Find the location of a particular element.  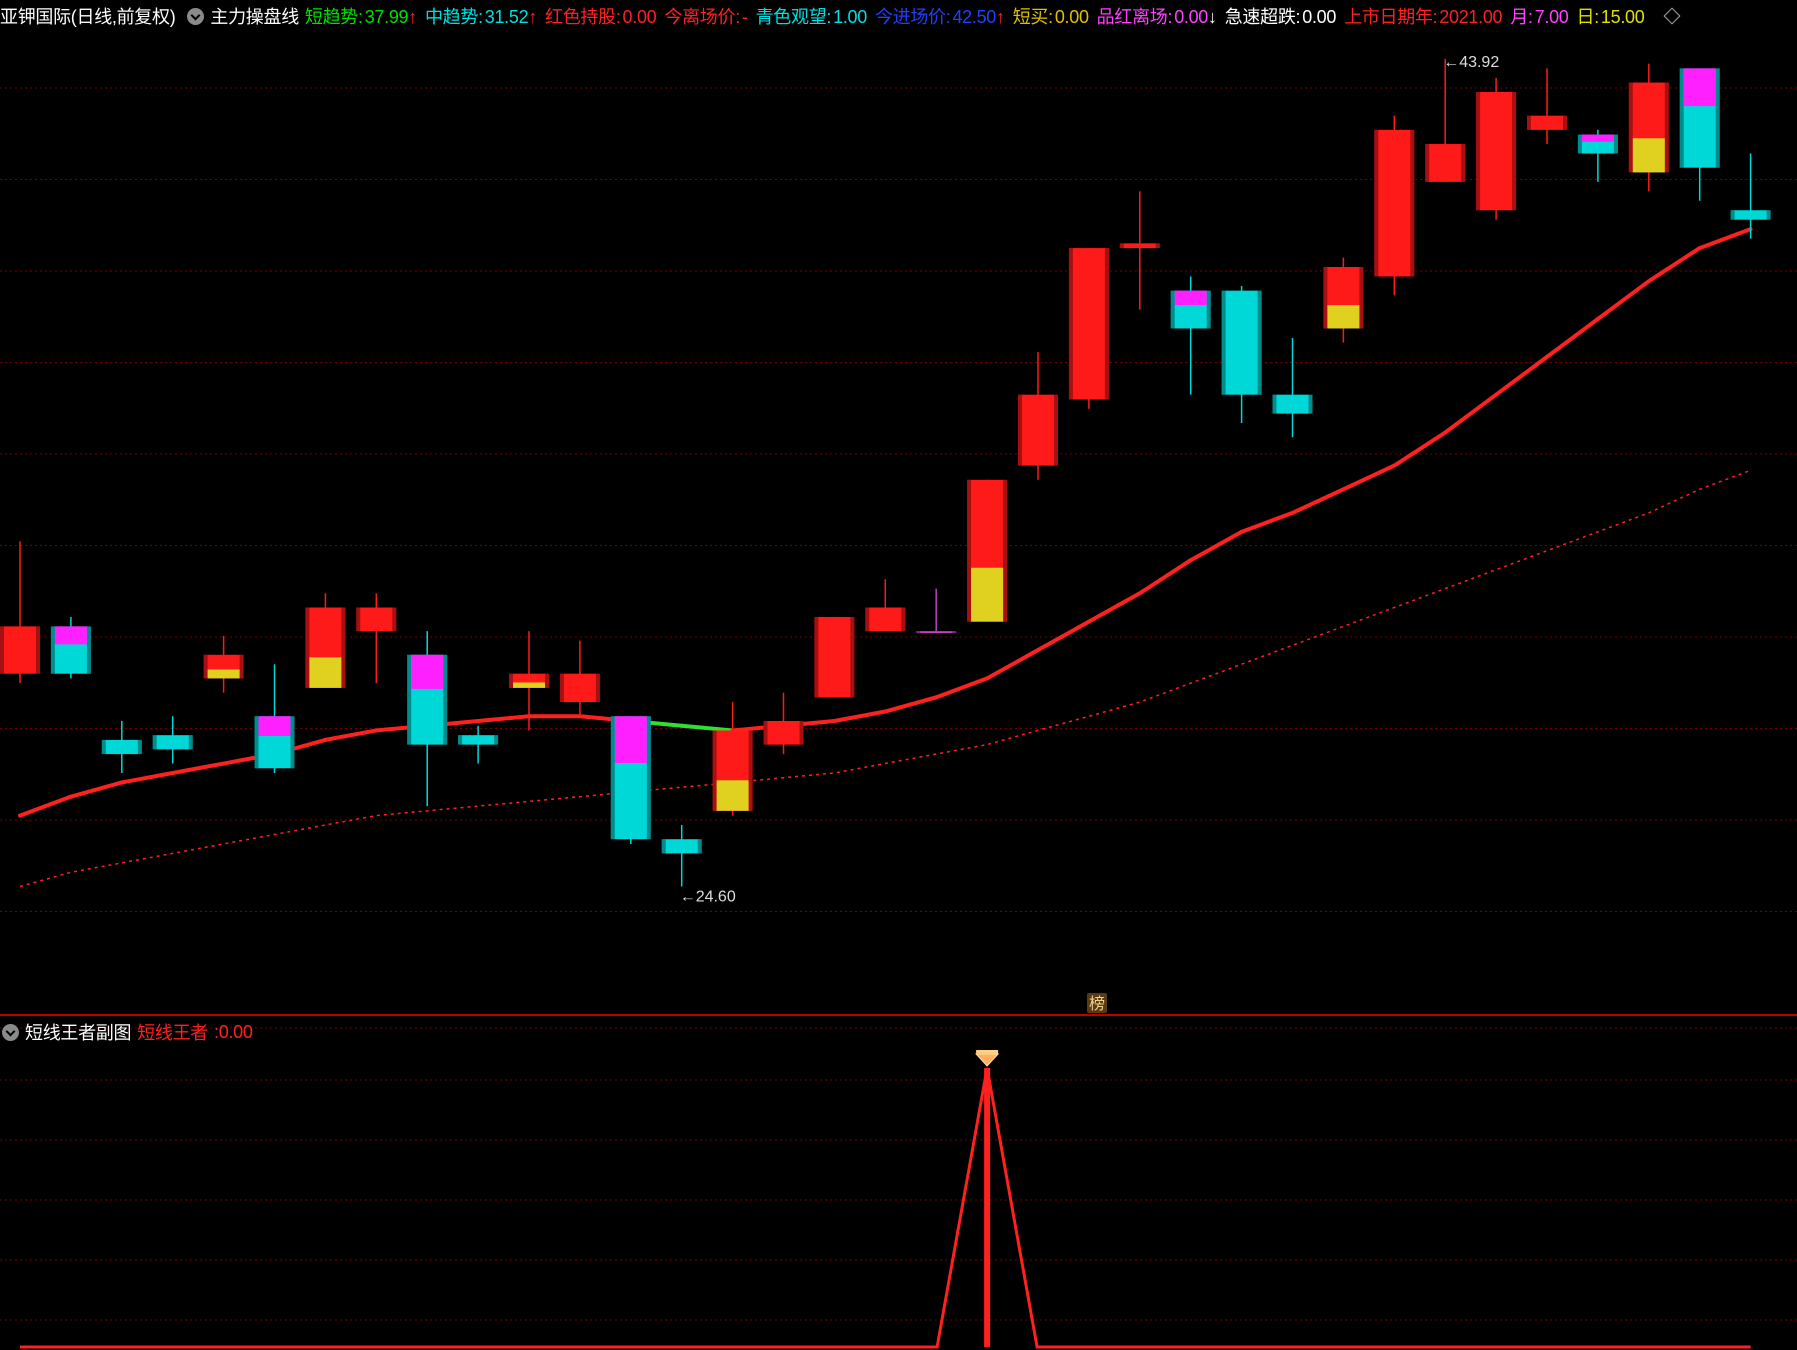

indicator-item: 短趋势: 37.99↑ is located at coordinates (361, 17).